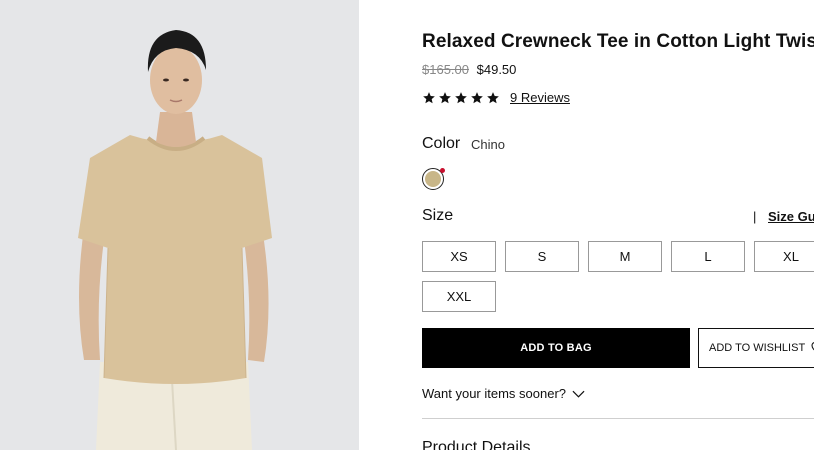 The height and width of the screenshot is (450, 814). I want to click on add-to-wishlist-label: ADD TO WISHLIST, so click(757, 348).